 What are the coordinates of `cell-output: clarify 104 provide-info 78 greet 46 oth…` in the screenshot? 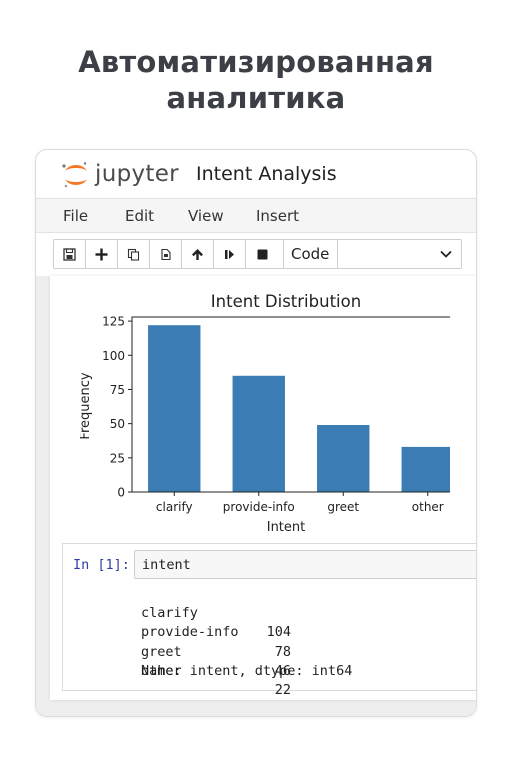 It's located at (247, 641).